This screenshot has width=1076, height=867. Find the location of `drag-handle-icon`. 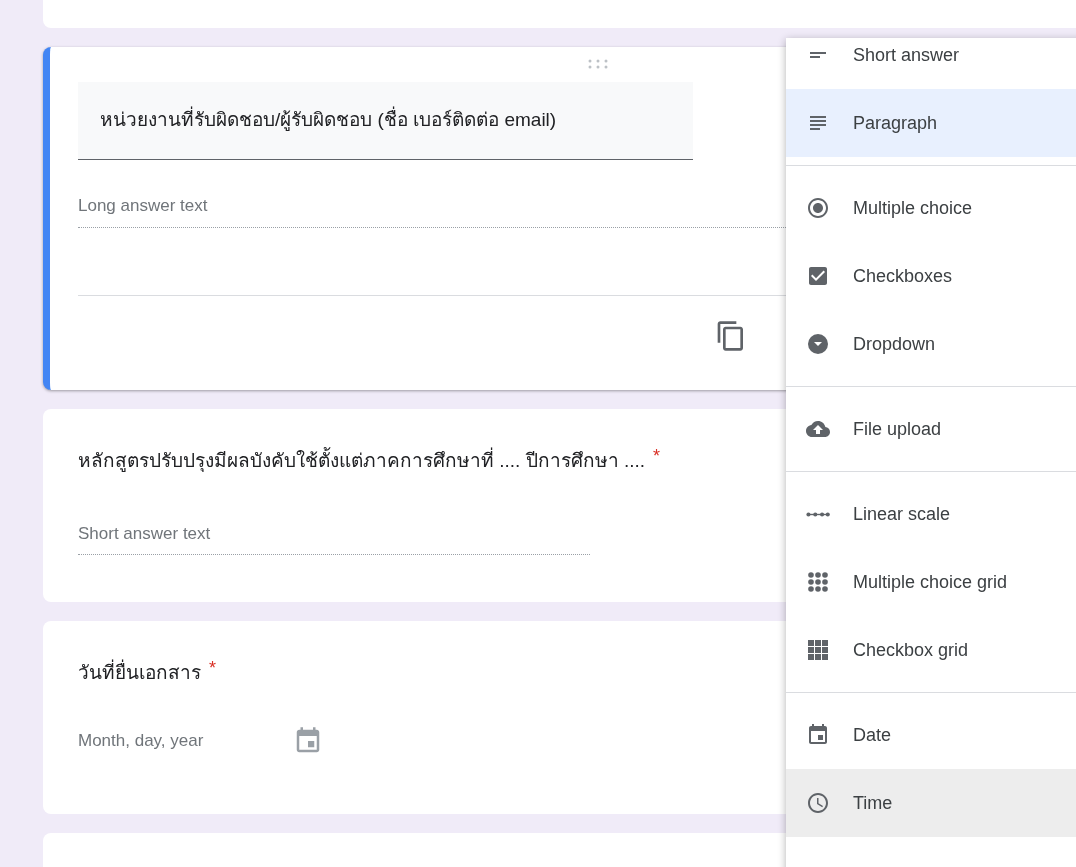

drag-handle-icon is located at coordinates (598, 64).